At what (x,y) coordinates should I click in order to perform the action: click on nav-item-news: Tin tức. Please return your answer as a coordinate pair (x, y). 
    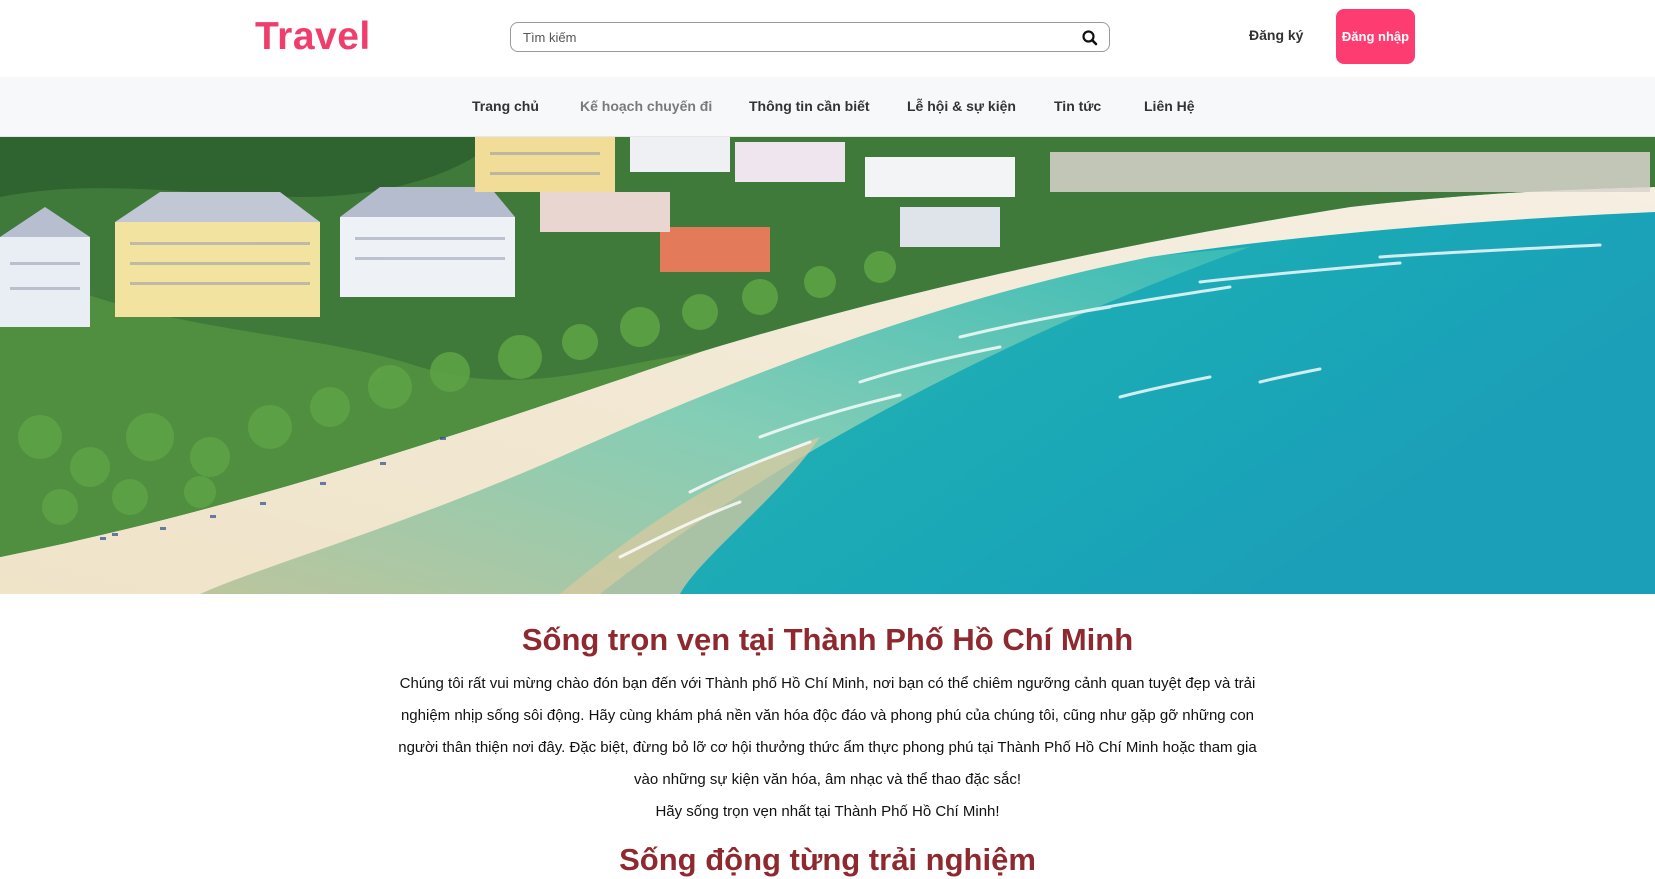
    Looking at the image, I should click on (1077, 106).